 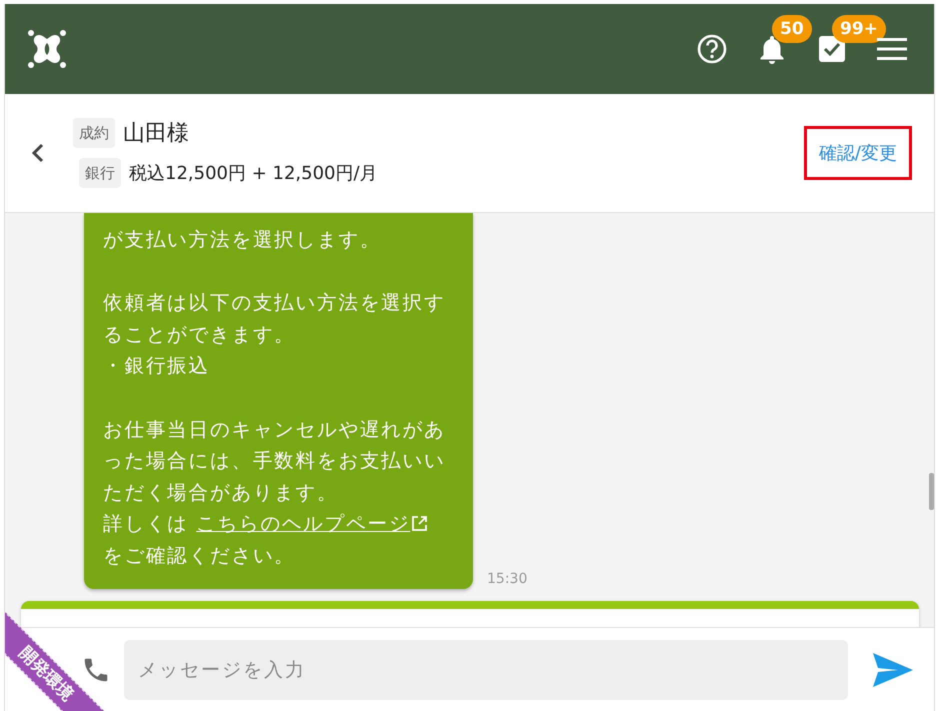 I want to click on notification-count-badge: 50, so click(x=792, y=29).